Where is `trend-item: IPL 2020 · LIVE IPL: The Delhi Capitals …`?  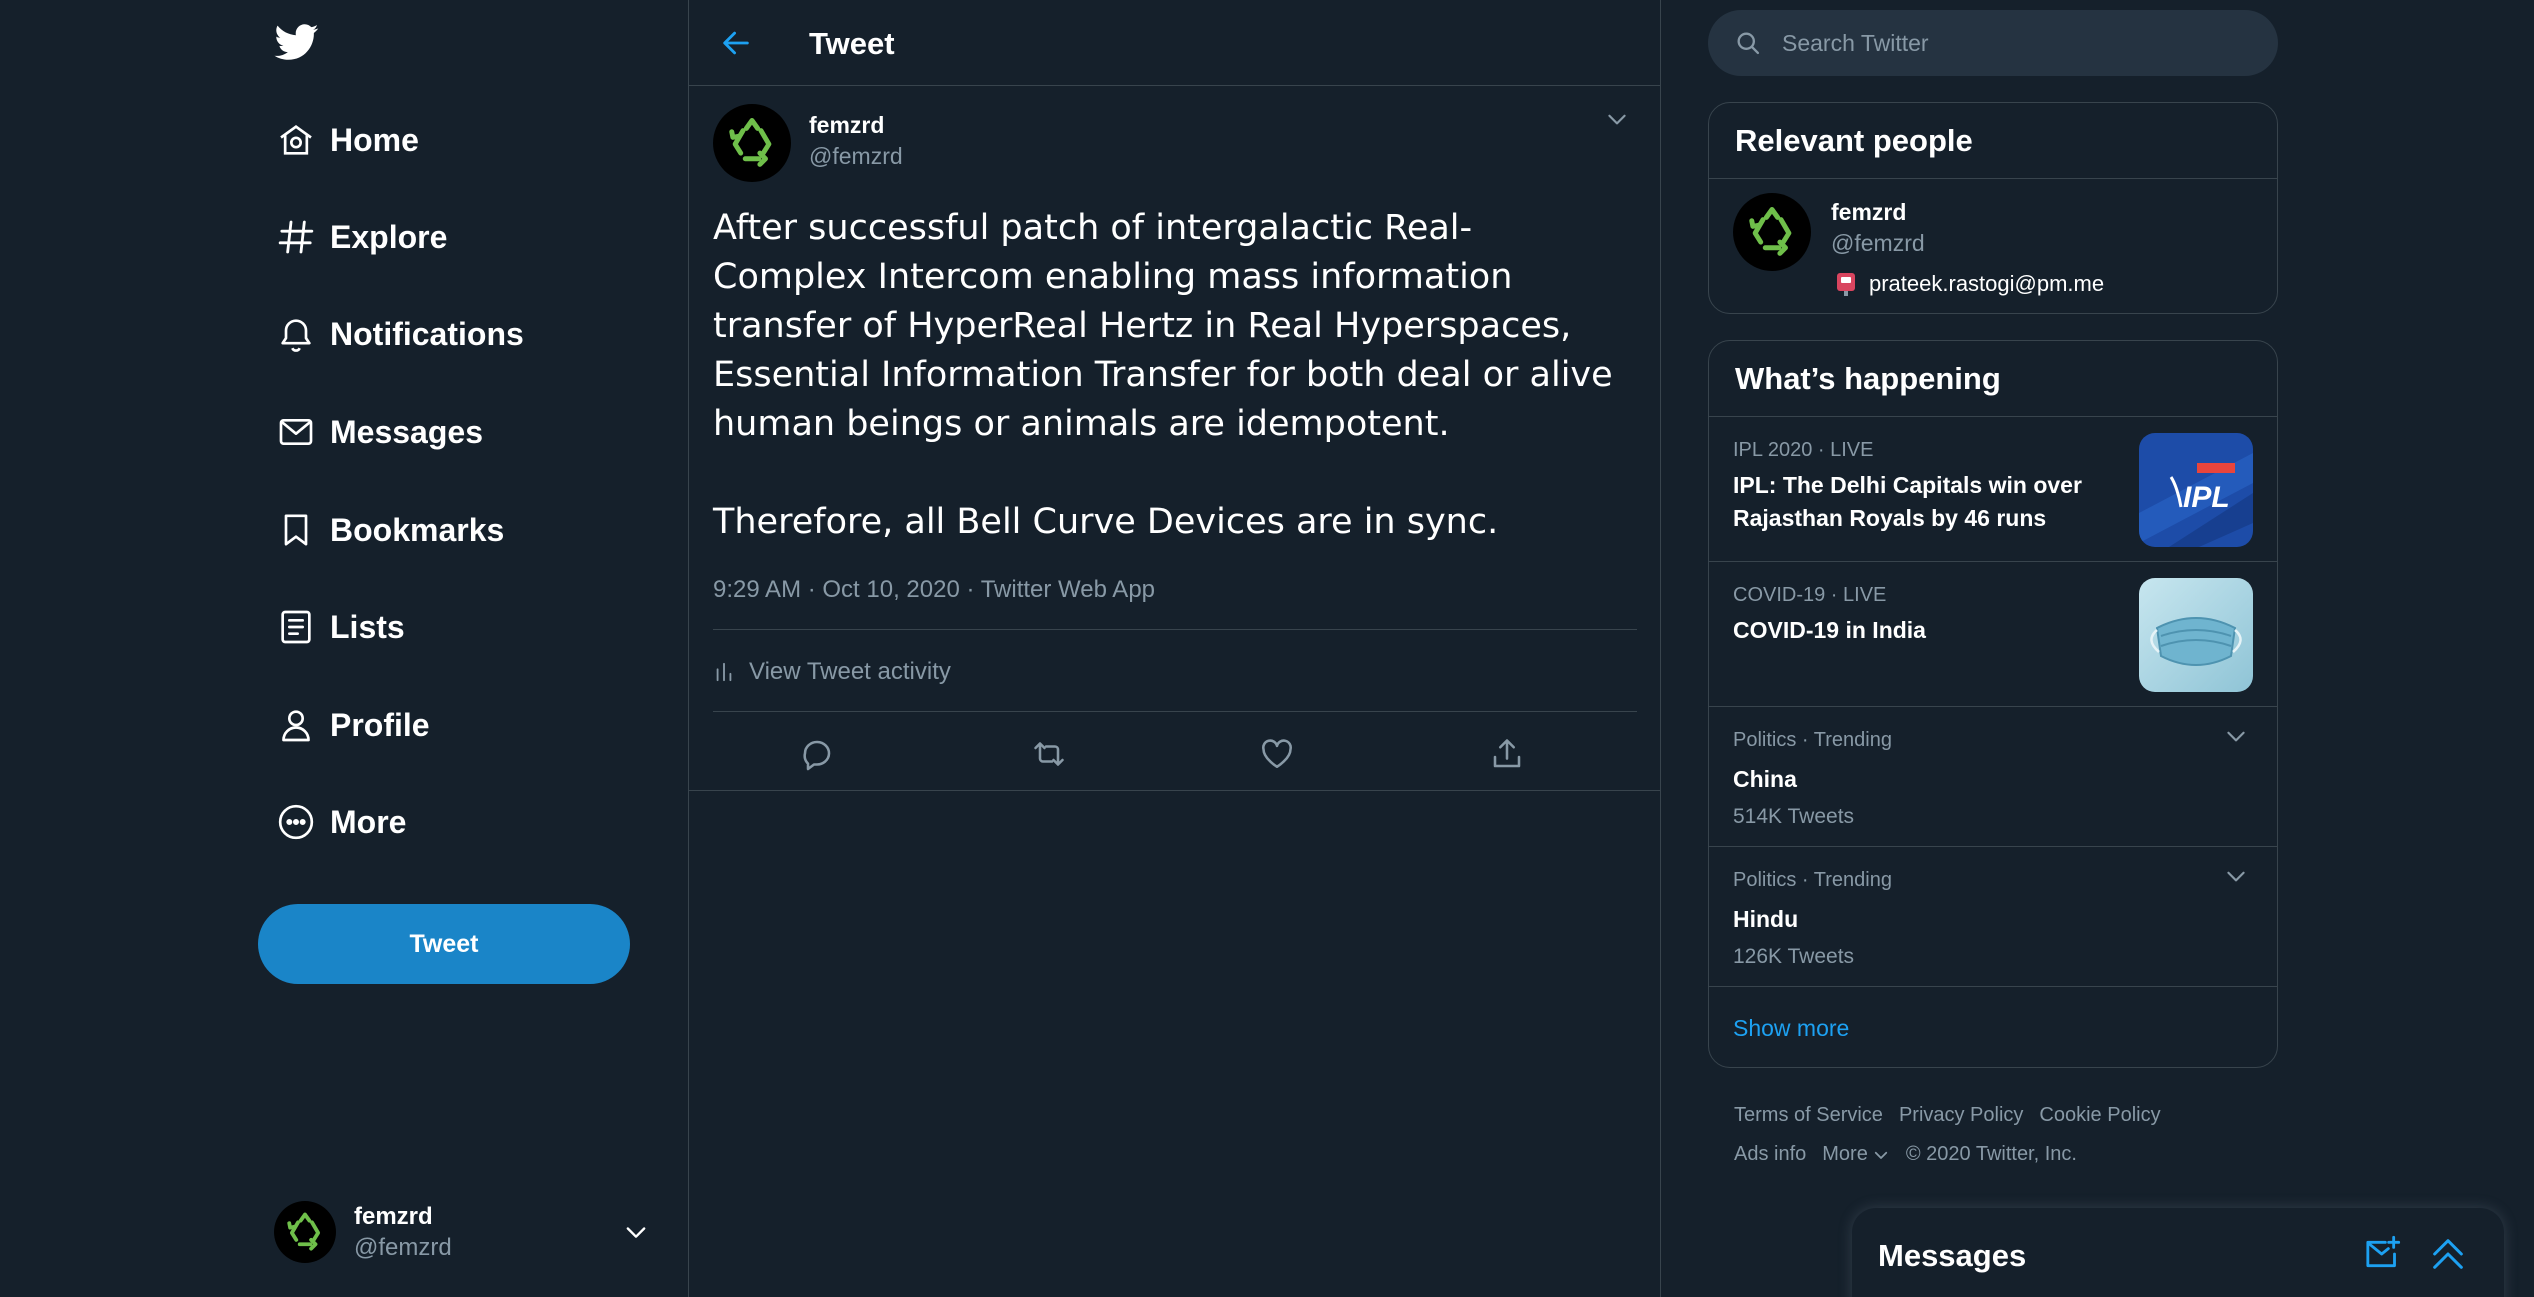
trend-item: IPL 2020 · LIVE IPL: The Delhi Capitals … is located at coordinates (1993, 489).